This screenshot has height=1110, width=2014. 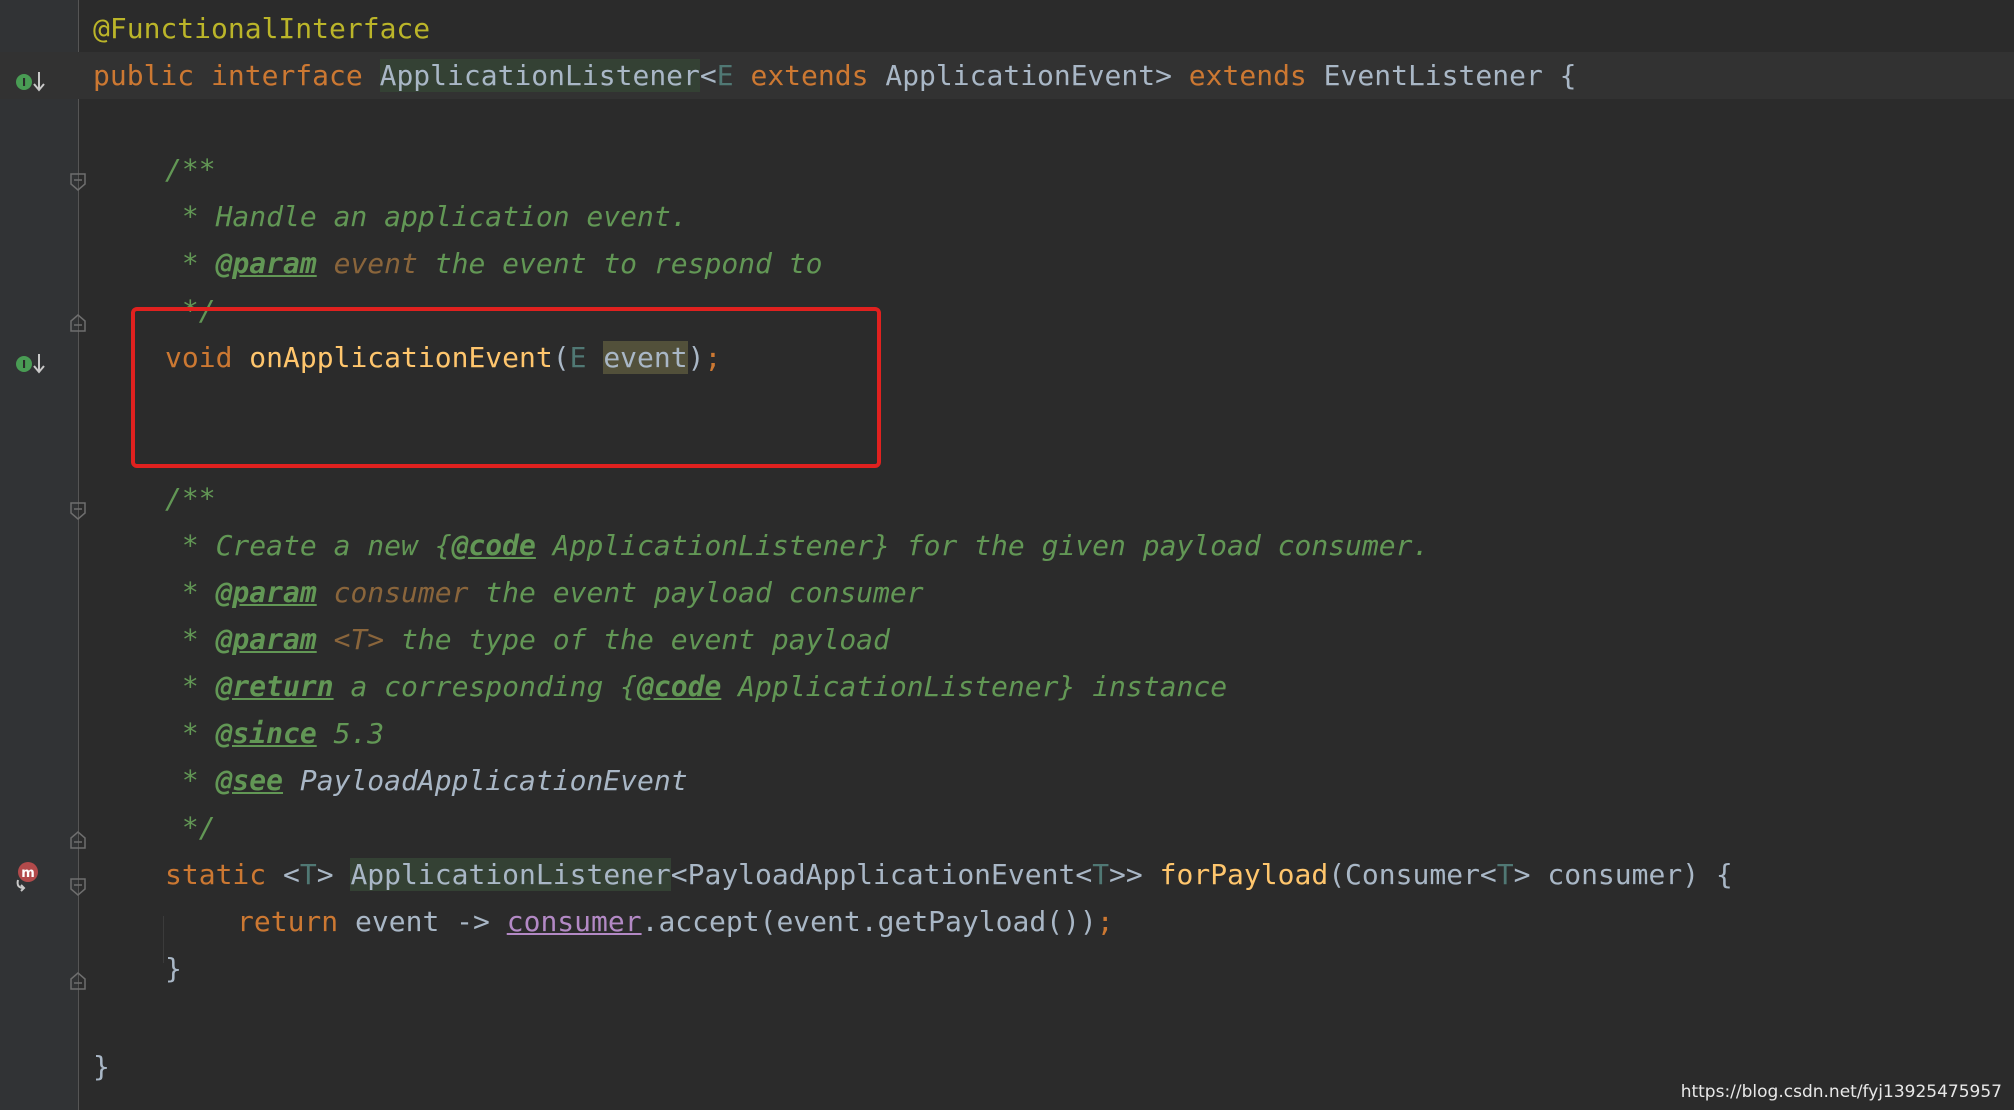 I want to click on captured-variable-consumer: consumer, so click(x=574, y=921).